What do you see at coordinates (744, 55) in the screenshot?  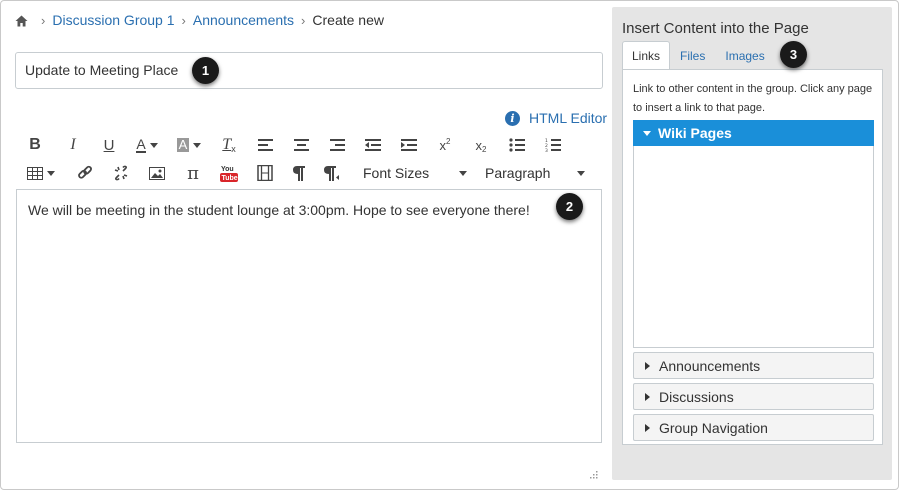 I see `tab-images: Images` at bounding box center [744, 55].